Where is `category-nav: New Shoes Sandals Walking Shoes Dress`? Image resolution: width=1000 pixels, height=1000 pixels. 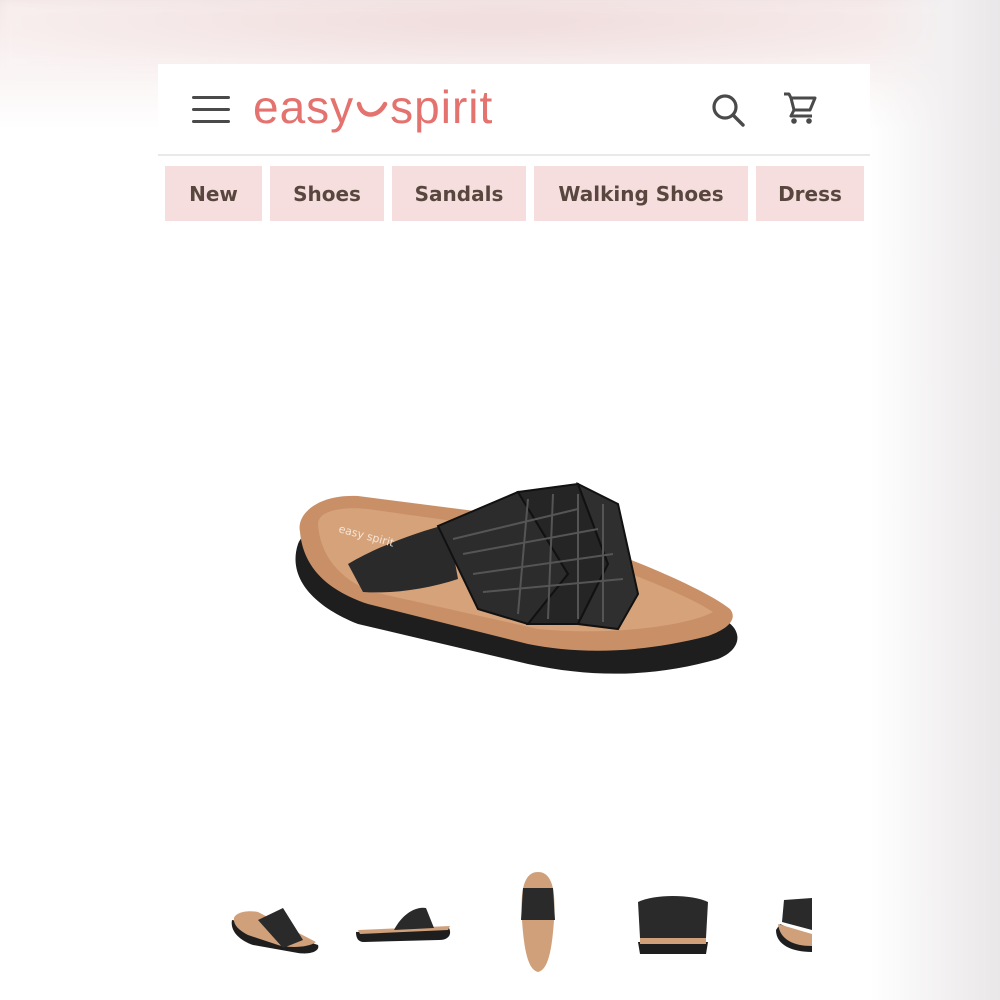 category-nav: New Shoes Sandals Walking Shoes Dress is located at coordinates (514, 193).